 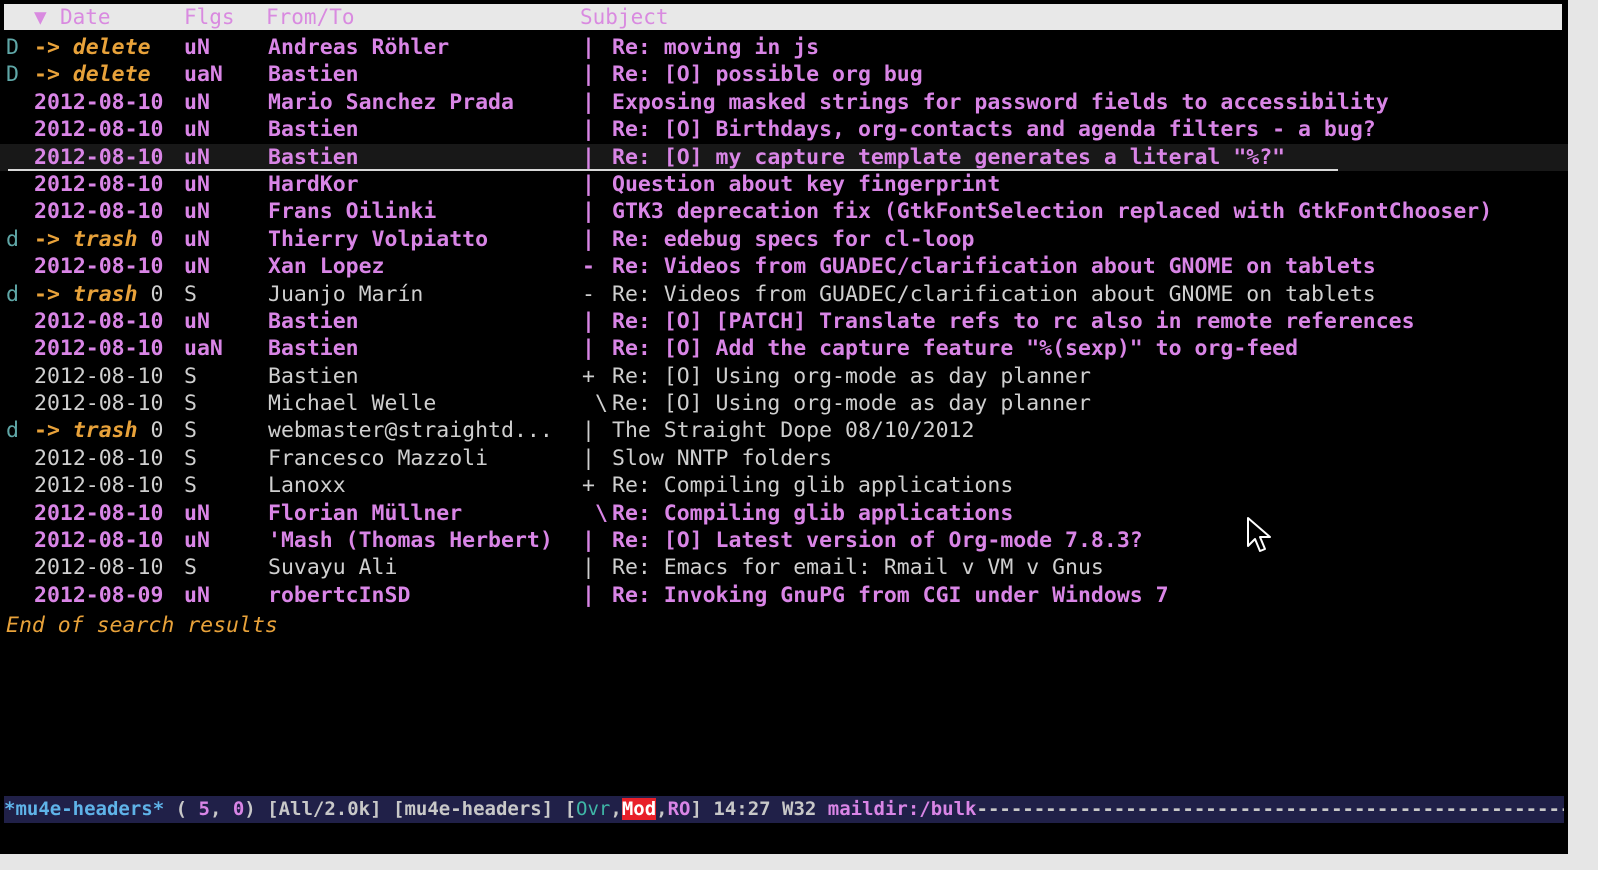 What do you see at coordinates (12, 47) in the screenshot?
I see `mark-indicator: D` at bounding box center [12, 47].